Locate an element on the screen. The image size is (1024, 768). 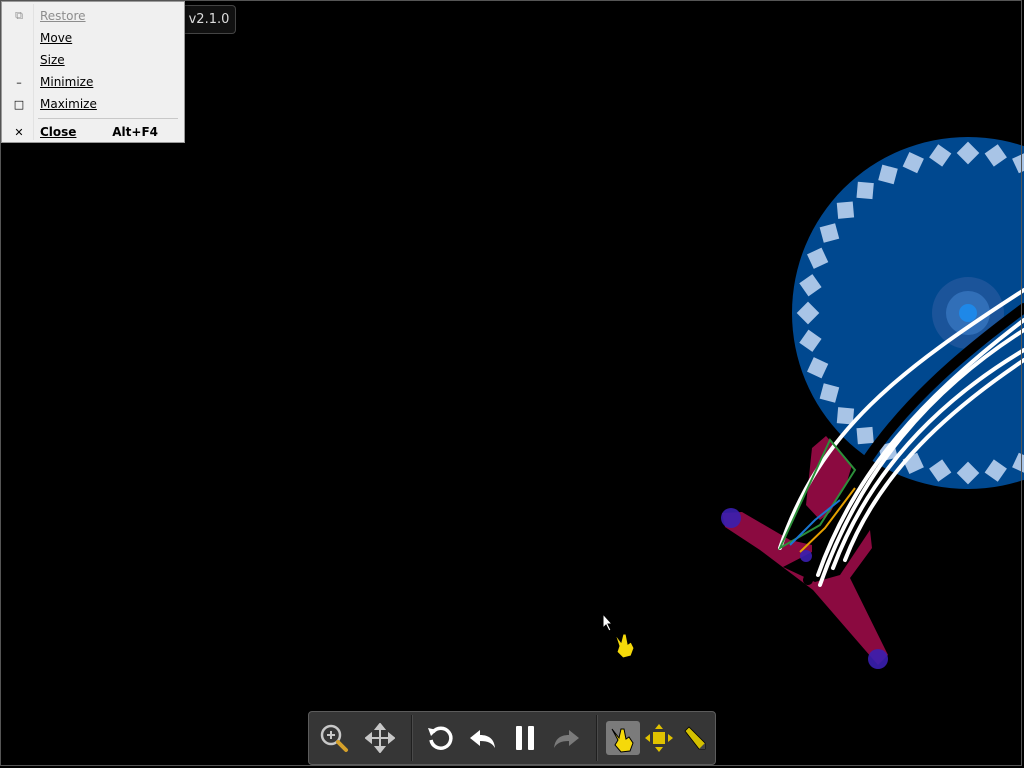
pan-button is located at coordinates (380, 738).